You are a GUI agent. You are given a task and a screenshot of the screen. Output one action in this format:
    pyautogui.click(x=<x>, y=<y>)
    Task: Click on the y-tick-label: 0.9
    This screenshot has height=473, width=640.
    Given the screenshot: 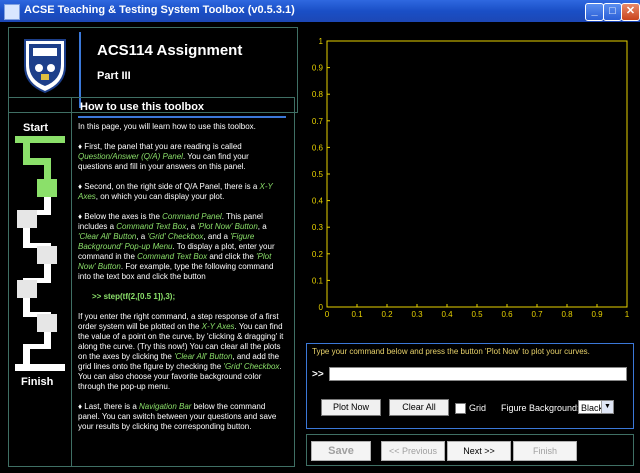 What is the action you would take?
    pyautogui.click(x=318, y=68)
    